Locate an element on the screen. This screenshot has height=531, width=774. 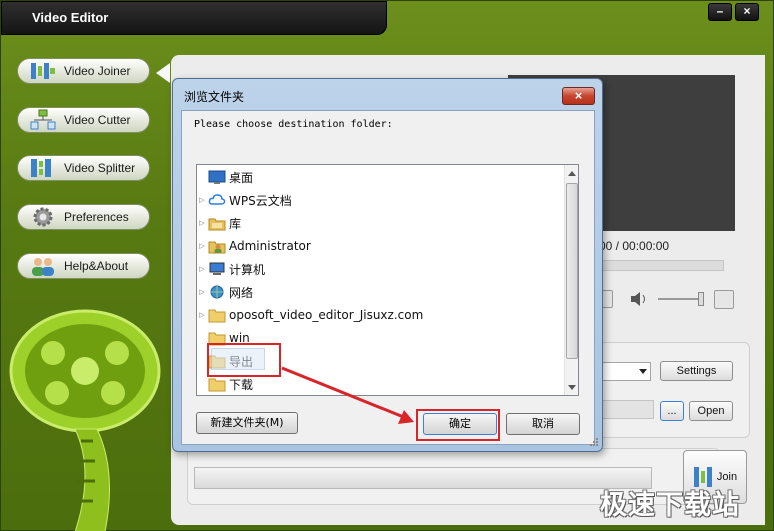
scroll-down-icon is located at coordinates (572, 387).